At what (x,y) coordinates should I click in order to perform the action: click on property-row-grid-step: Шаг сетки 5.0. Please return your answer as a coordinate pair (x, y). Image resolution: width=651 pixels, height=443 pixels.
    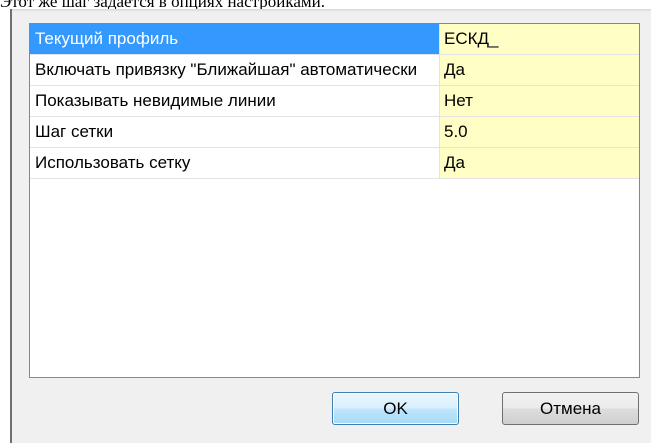
    Looking at the image, I should click on (334, 132).